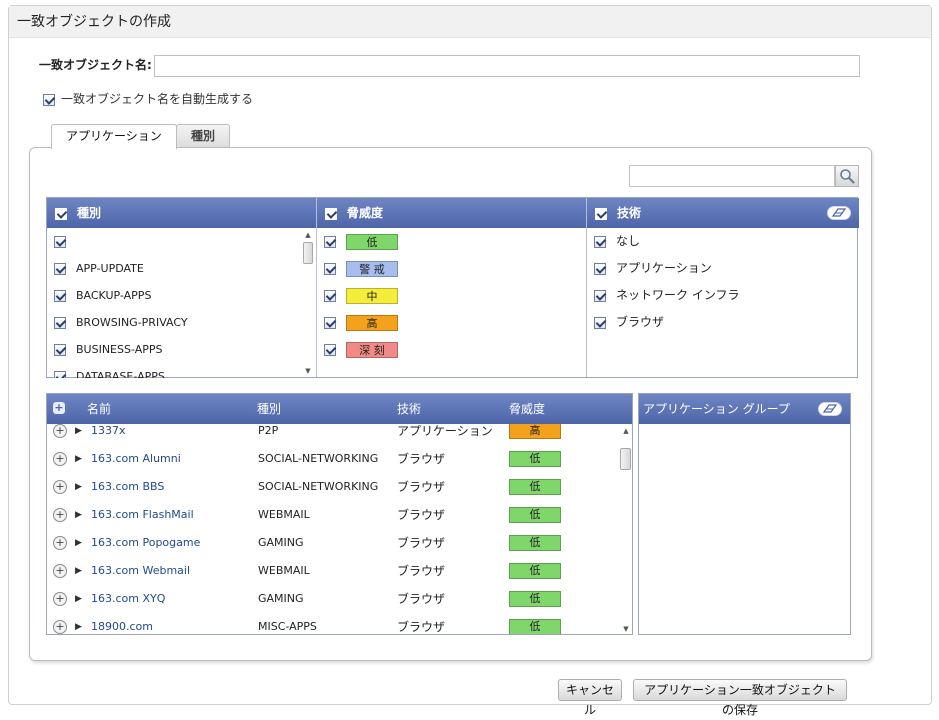  What do you see at coordinates (333, 571) in the screenshot?
I see `table-row: + ▶ 163.com Webmail WEBMAIL ブラウザ 低` at bounding box center [333, 571].